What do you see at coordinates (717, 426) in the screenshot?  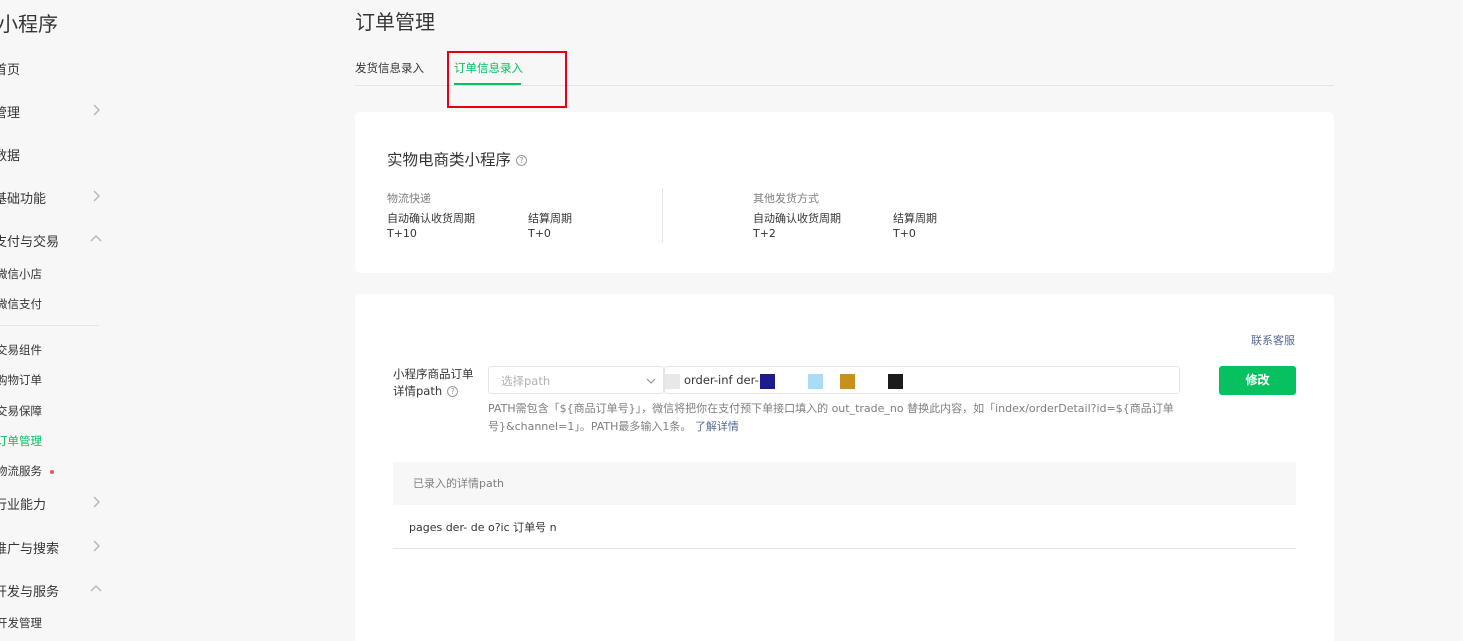 I see `learn-more-link: 了解详情` at bounding box center [717, 426].